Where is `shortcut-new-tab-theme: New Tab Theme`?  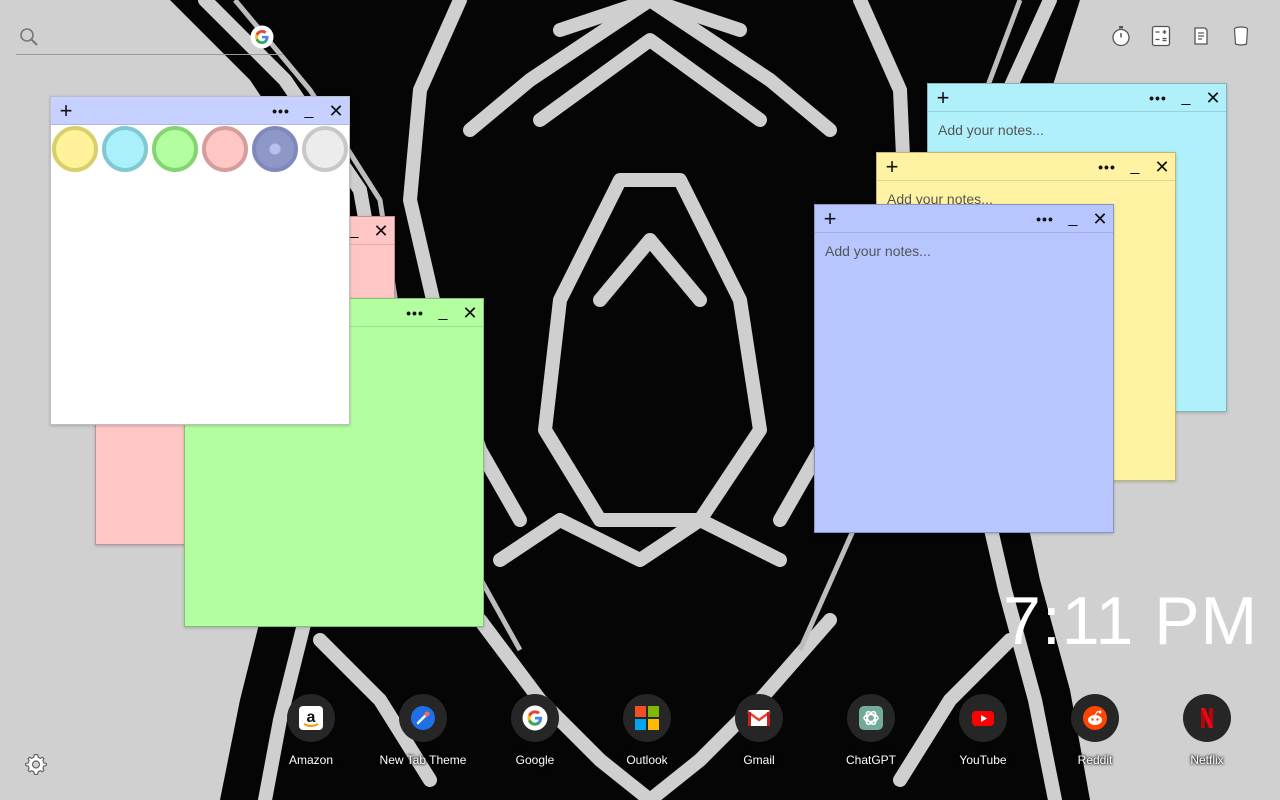
shortcut-new-tab-theme: New Tab Theme is located at coordinates (423, 734).